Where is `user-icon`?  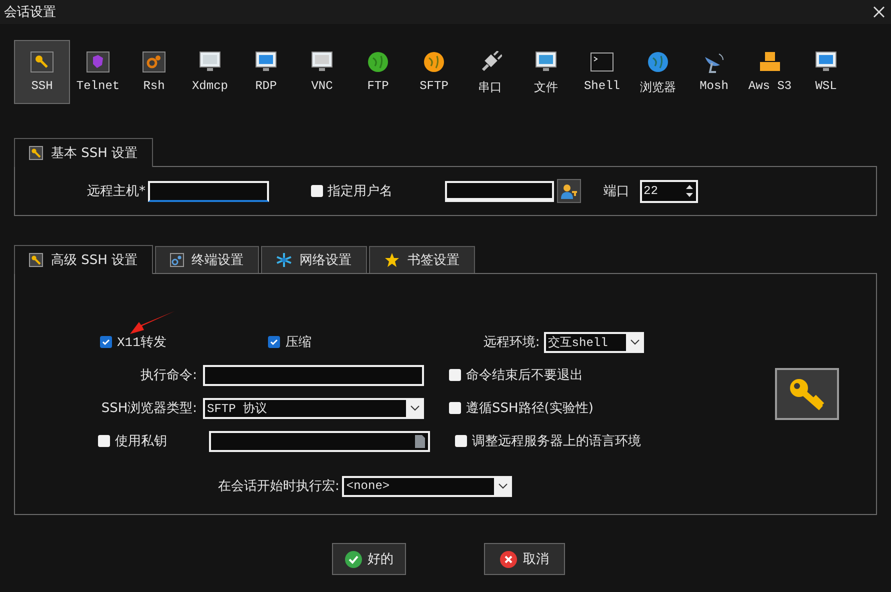
user-icon is located at coordinates (569, 191).